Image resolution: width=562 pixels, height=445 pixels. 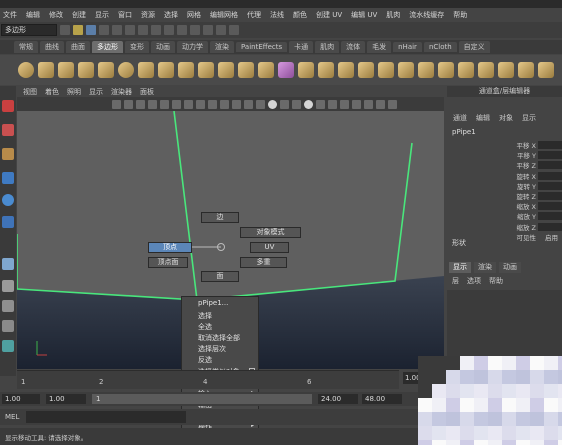 I want to click on poly-sphere-icon, so click(x=26, y=70).